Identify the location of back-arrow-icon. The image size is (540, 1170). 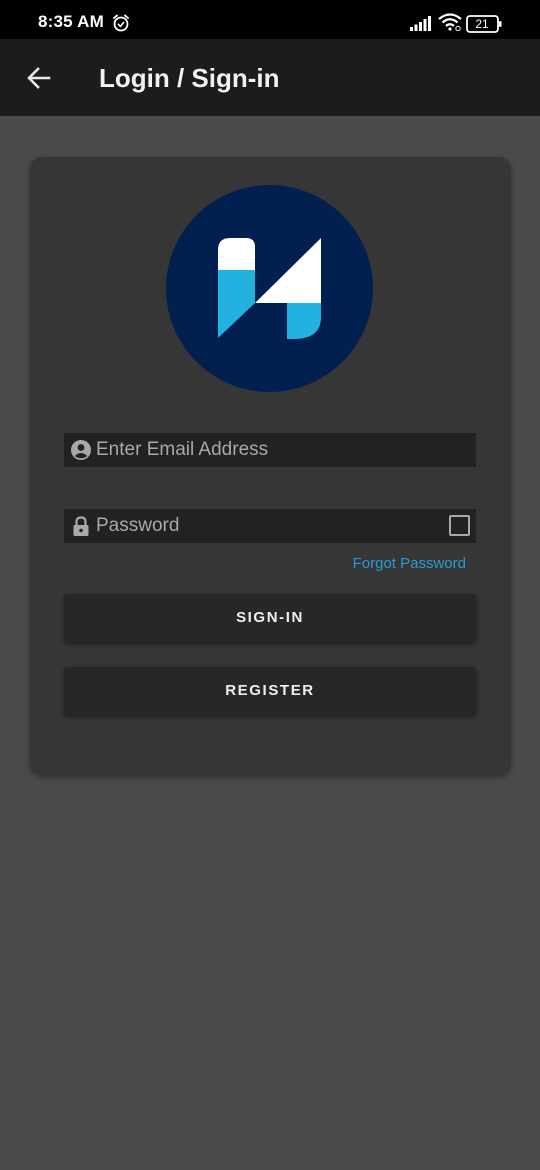
(39, 78).